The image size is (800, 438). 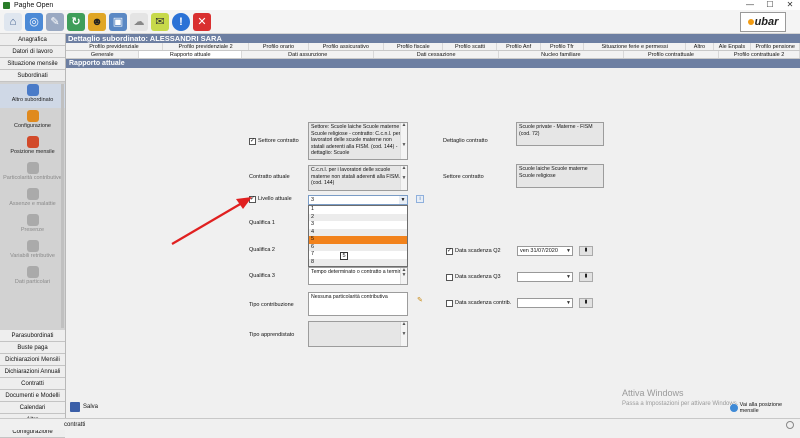 I want to click on livello-option: 3, so click(x=358, y=225).